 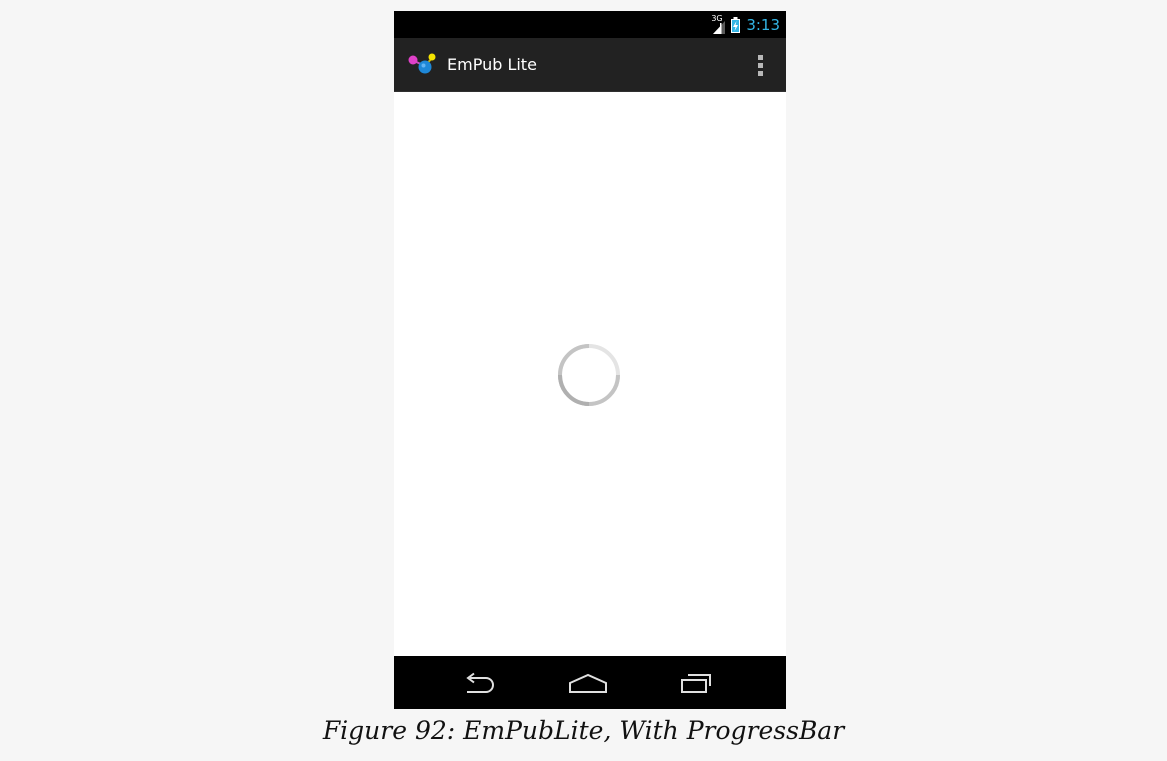 What do you see at coordinates (719, 27) in the screenshot?
I see `signal-icon` at bounding box center [719, 27].